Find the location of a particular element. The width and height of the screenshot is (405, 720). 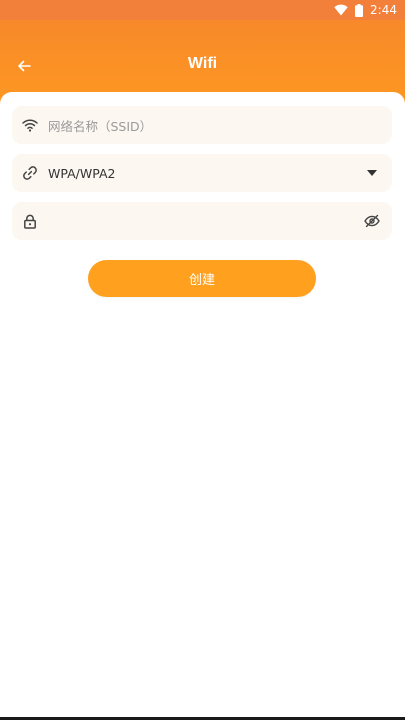

wifi-signal-icon is located at coordinates (341, 10).